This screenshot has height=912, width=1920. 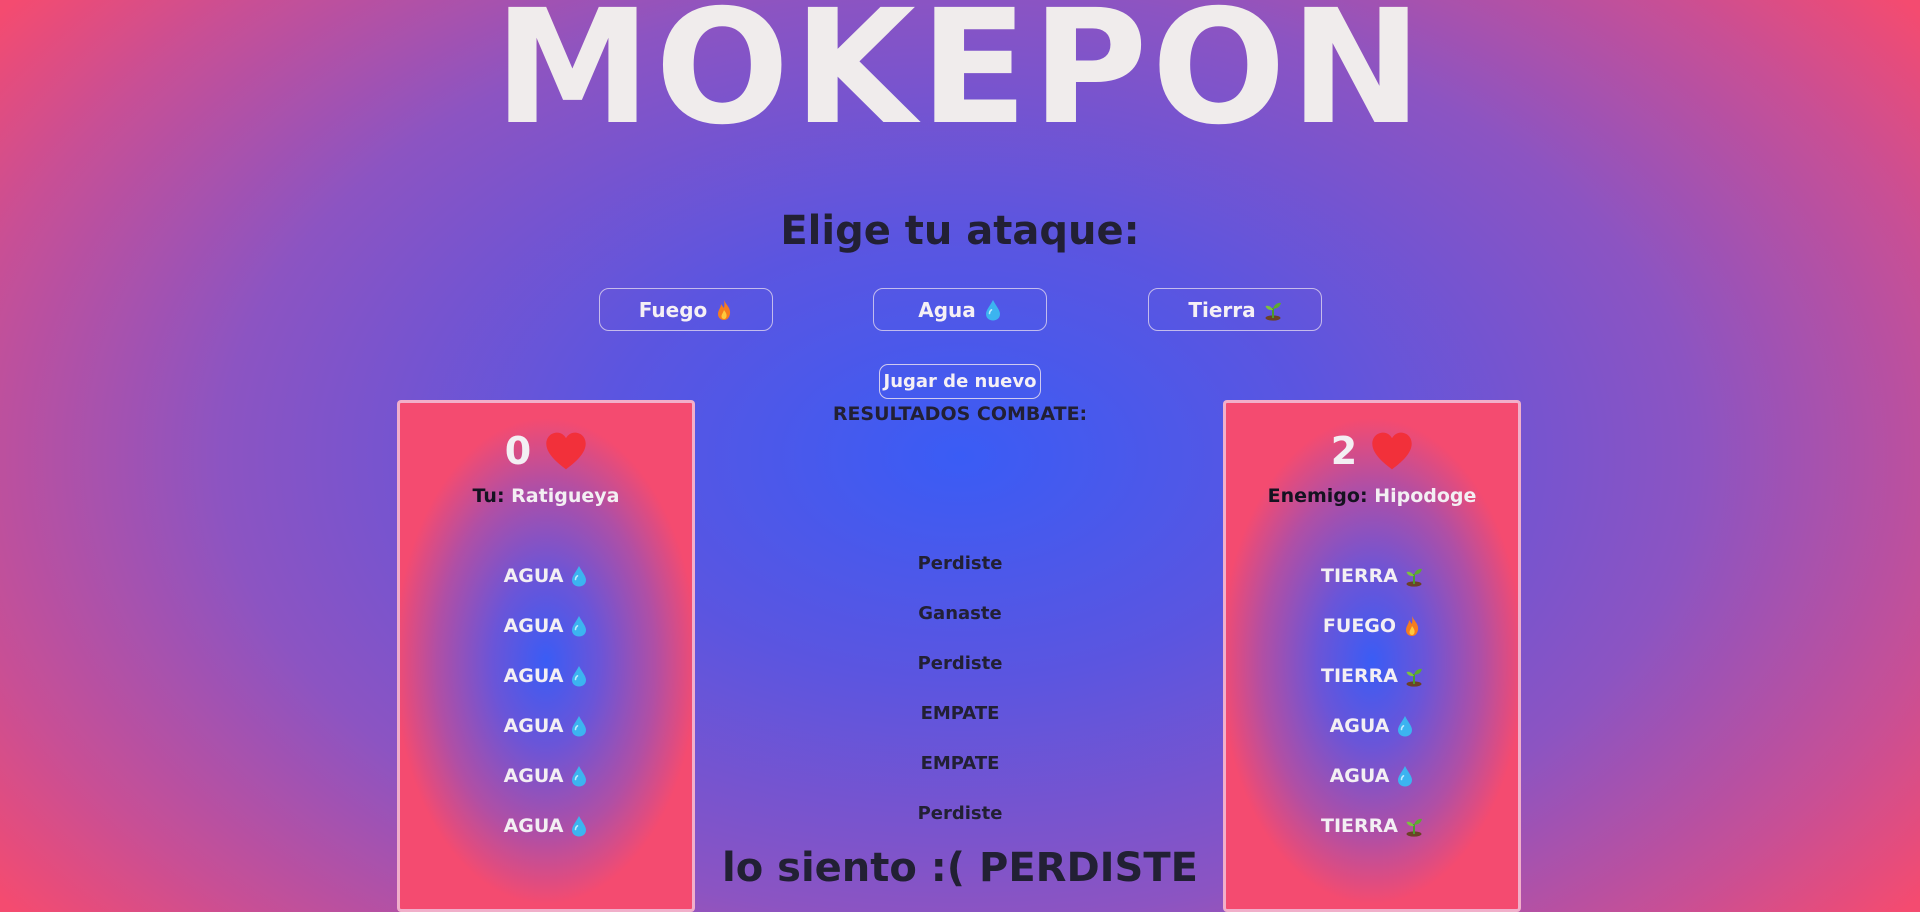 I want to click on fire-attack-button: Fuego, so click(x=686, y=309).